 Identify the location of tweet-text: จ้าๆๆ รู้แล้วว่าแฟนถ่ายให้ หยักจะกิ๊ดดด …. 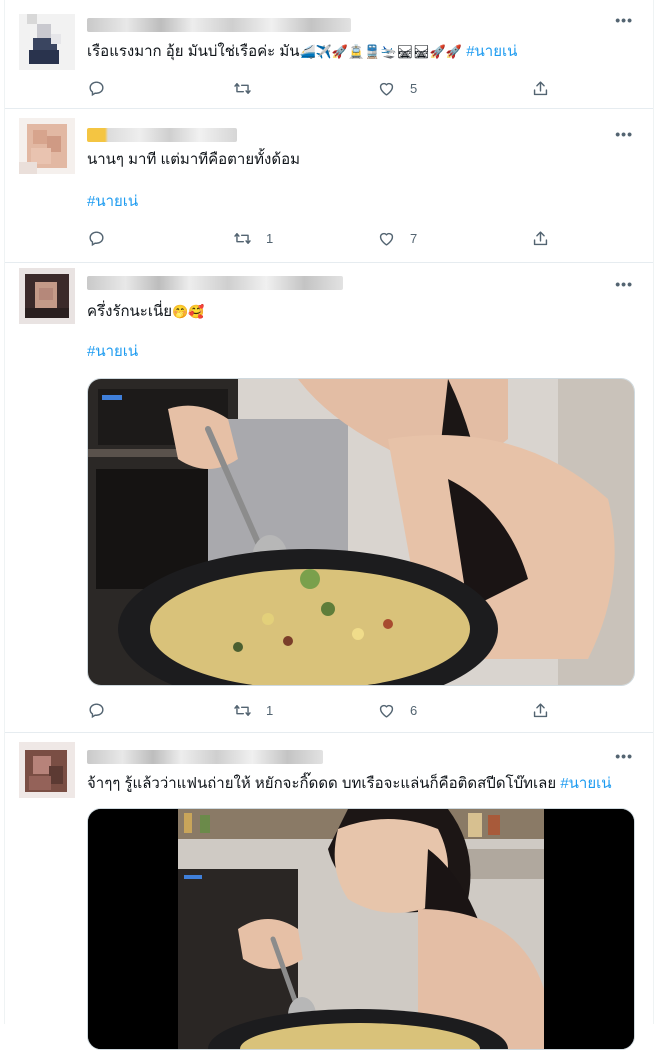
(349, 783).